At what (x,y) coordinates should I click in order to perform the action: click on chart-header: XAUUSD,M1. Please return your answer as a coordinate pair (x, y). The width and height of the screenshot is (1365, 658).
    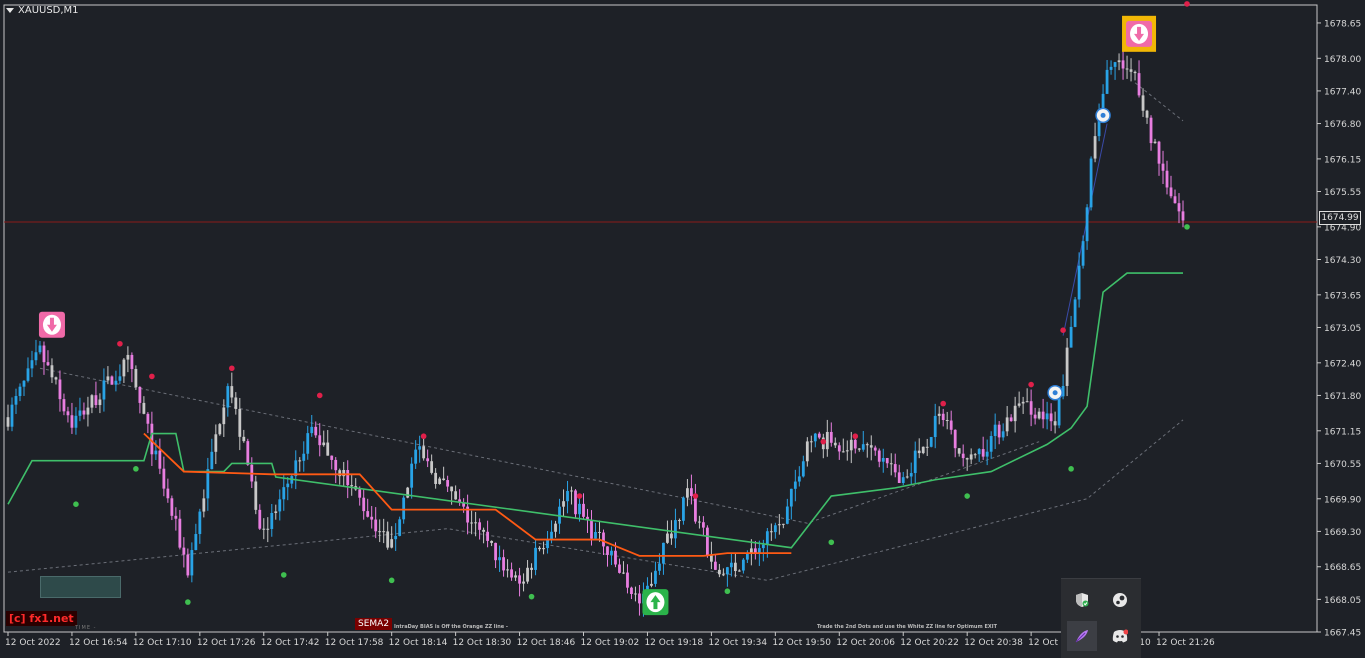
    Looking at the image, I should click on (42, 10).